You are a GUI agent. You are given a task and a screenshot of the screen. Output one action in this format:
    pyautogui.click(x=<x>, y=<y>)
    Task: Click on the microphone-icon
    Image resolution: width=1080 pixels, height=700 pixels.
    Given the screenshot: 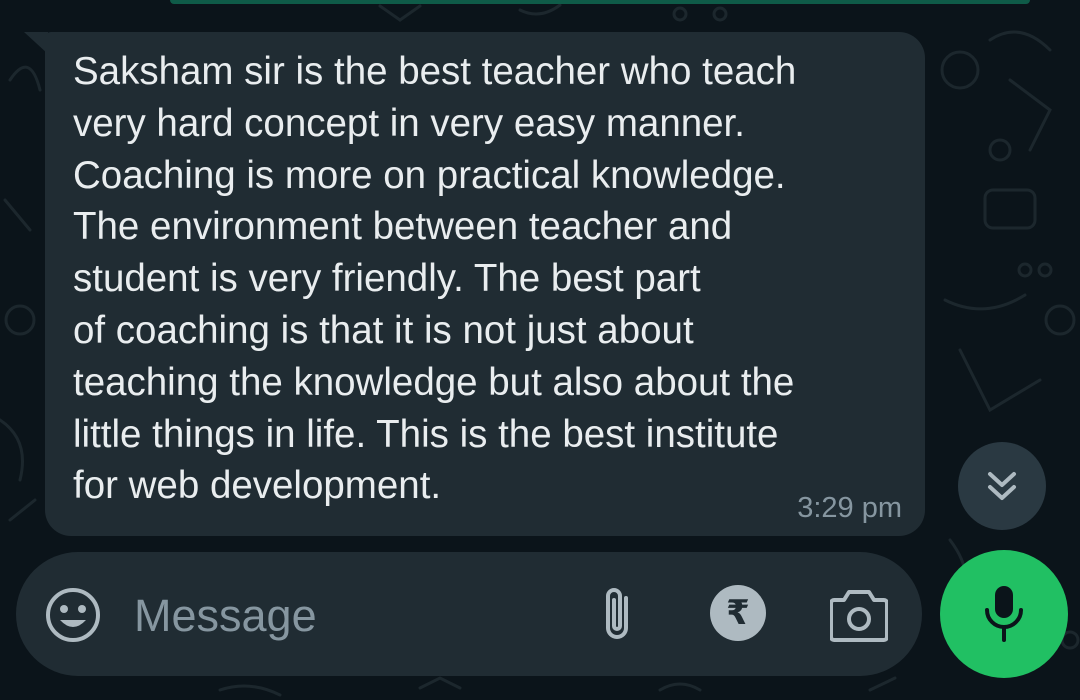 What is the action you would take?
    pyautogui.click(x=1004, y=614)
    